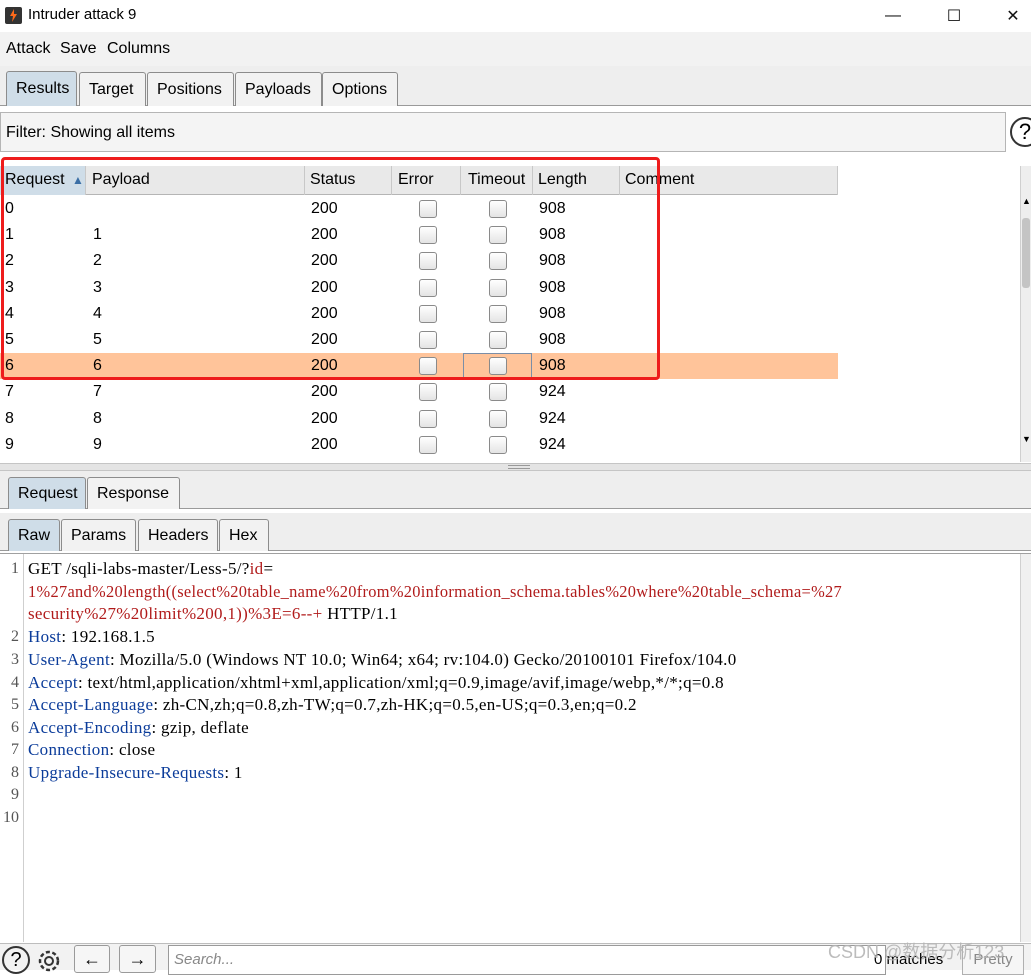 The height and width of the screenshot is (975, 1031). Describe the element at coordinates (1010, 16) in the screenshot. I see `close-button: ✕` at that location.